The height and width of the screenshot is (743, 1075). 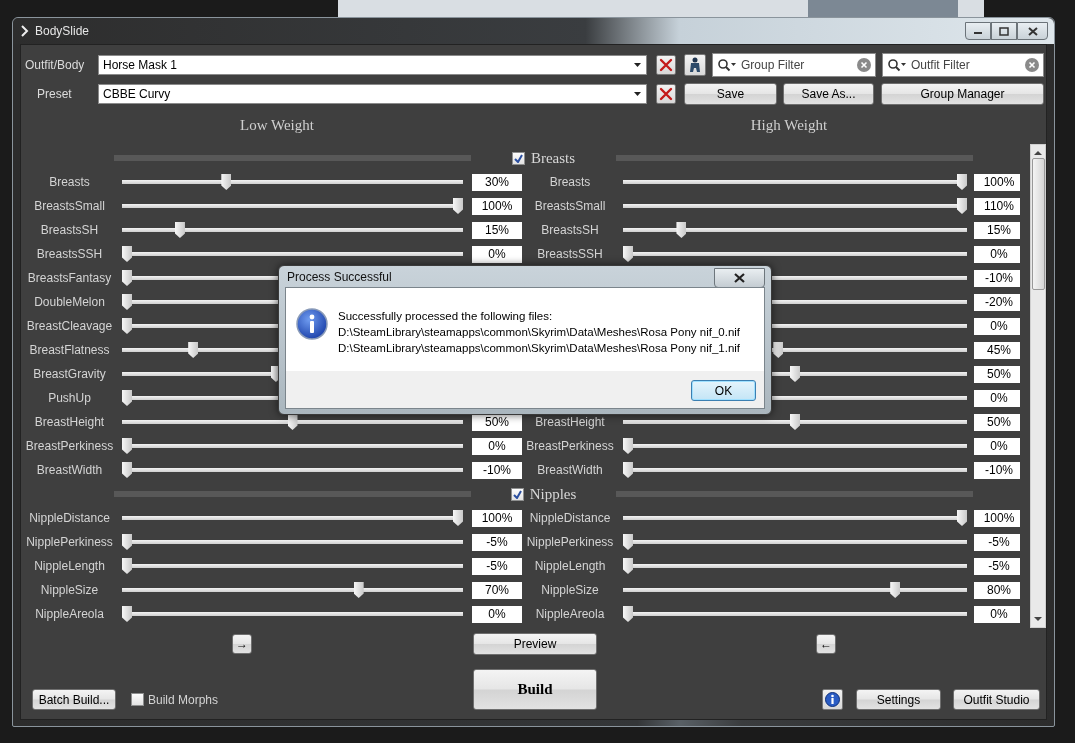 What do you see at coordinates (55, 65) in the screenshot?
I see `field-label: Outfit/Body` at bounding box center [55, 65].